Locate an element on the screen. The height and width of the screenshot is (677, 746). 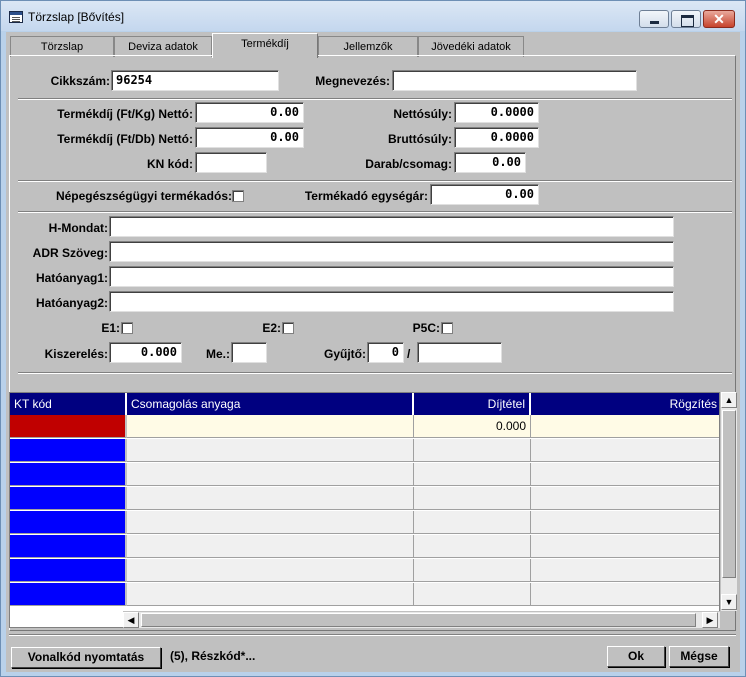
close-button: ✕ is located at coordinates (719, 19).